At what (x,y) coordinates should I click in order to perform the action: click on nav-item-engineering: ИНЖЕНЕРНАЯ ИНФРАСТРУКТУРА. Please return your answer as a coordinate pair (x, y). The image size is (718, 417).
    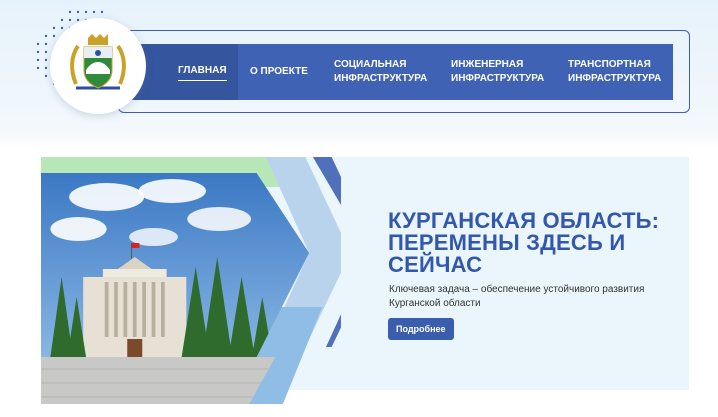
    Looking at the image, I should click on (497, 72).